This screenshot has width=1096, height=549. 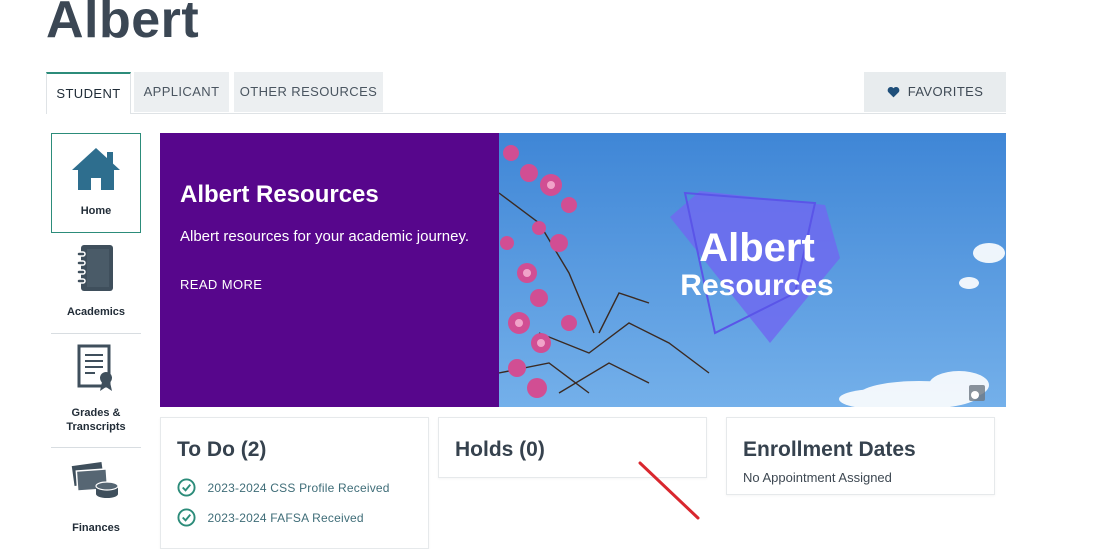 What do you see at coordinates (221, 284) in the screenshot?
I see `read-more-link: READ MORE` at bounding box center [221, 284].